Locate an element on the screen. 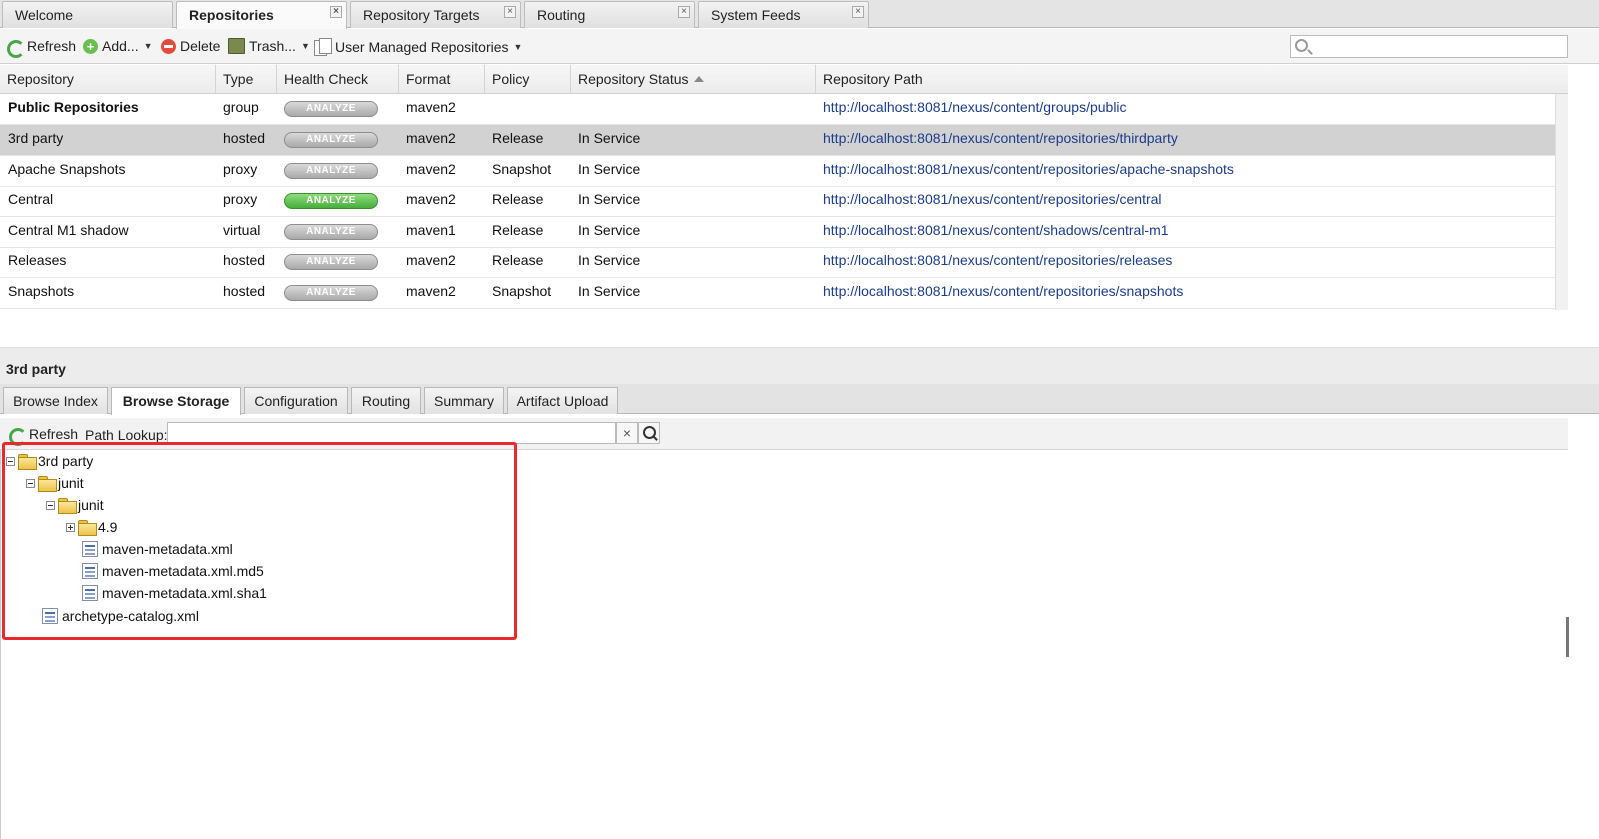 The height and width of the screenshot is (839, 1599). refresh-button: Refresh is located at coordinates (41, 48).